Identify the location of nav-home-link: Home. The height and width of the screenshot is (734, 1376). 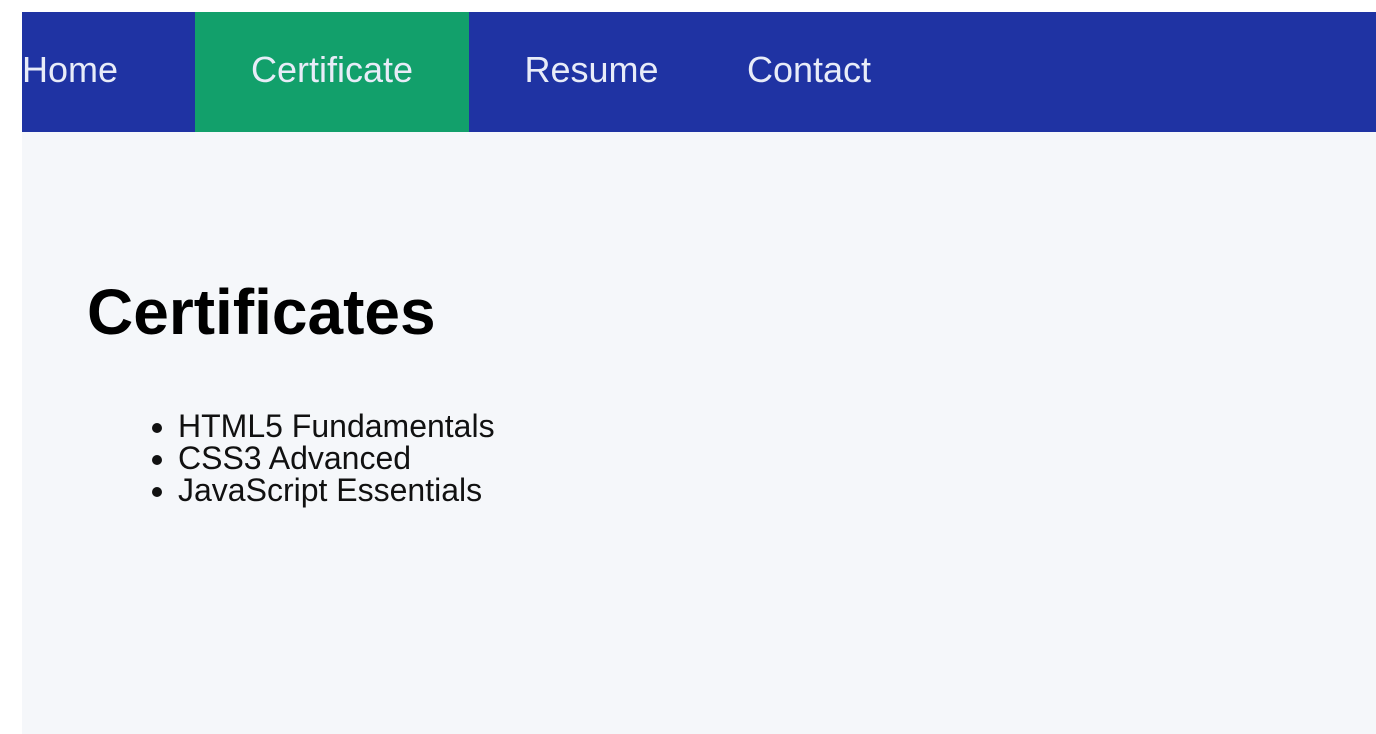
(108, 72).